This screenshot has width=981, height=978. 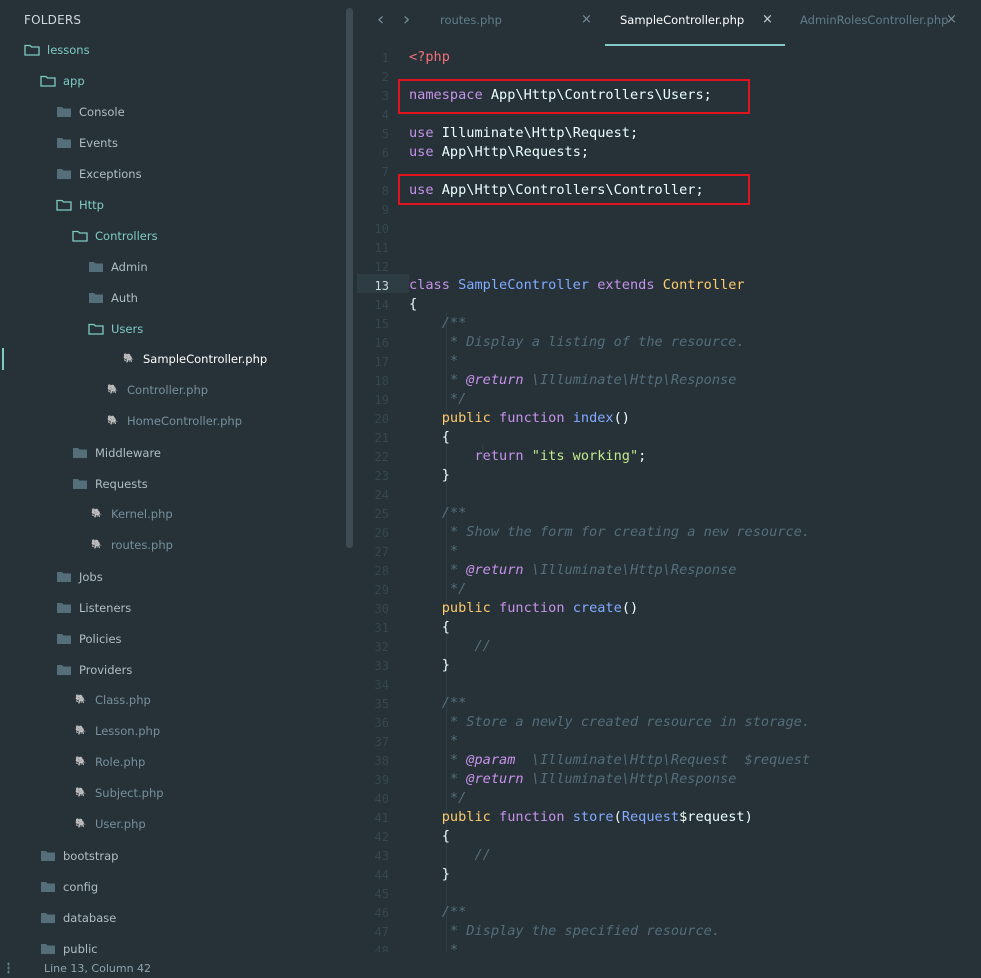 What do you see at coordinates (385, 153) in the screenshot?
I see `line-number: 6` at bounding box center [385, 153].